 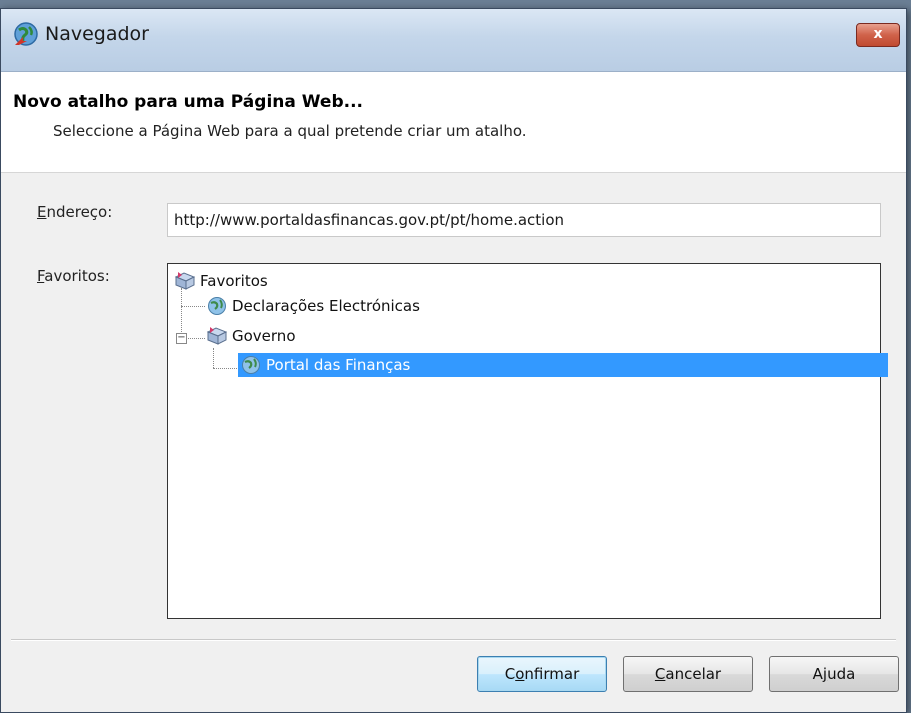 I want to click on cancel-button: Cancelar, so click(x=688, y=674).